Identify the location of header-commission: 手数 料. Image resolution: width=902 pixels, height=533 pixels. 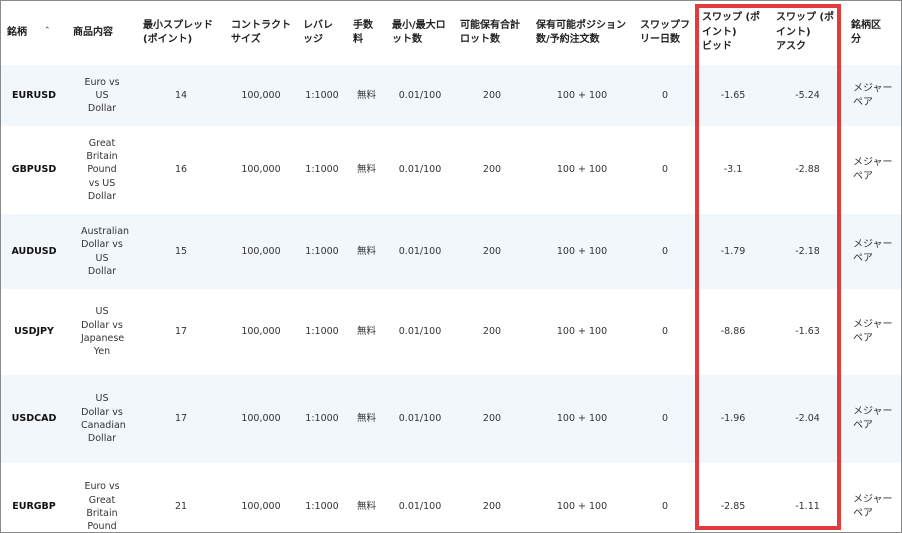
(366, 33).